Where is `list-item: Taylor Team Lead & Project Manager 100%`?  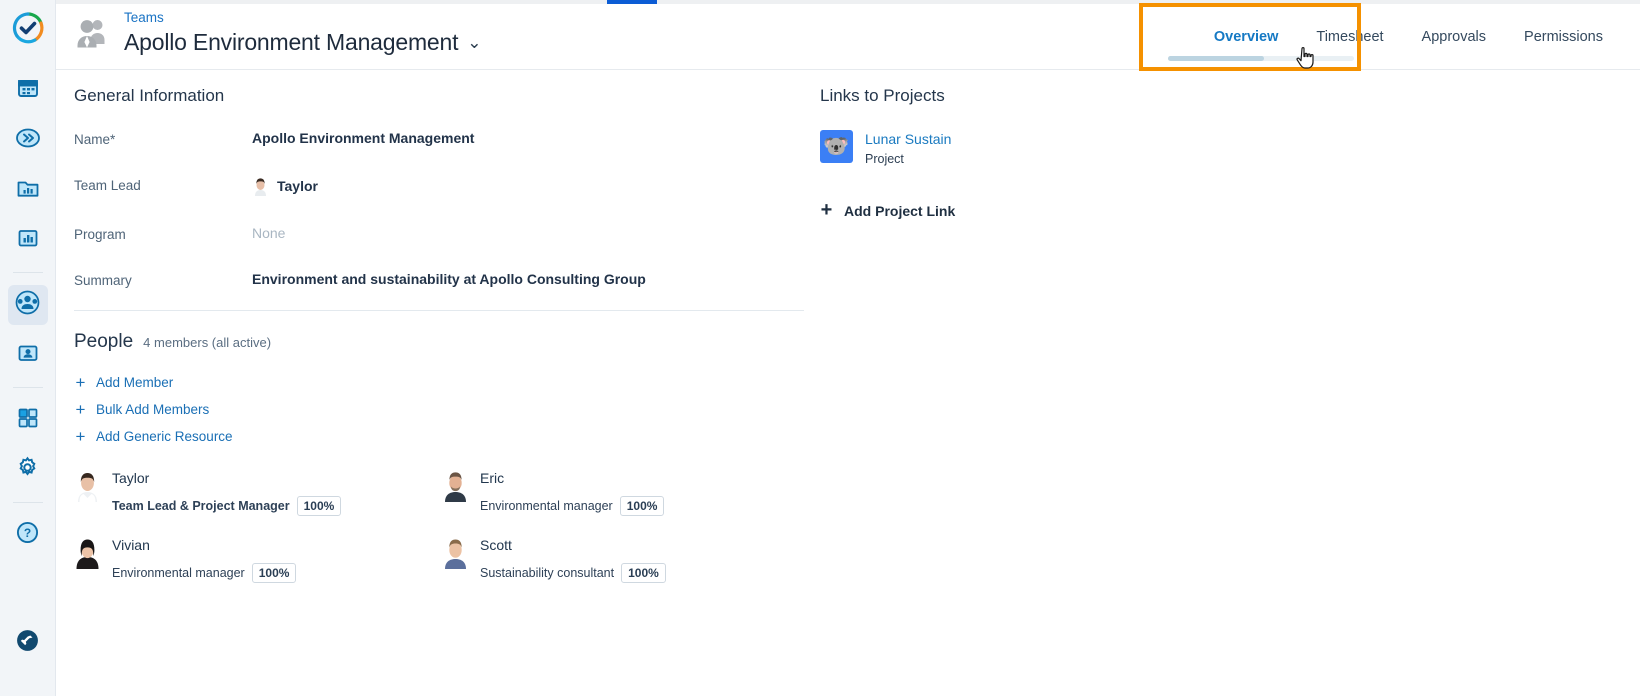 list-item: Taylor Team Lead & Project Manager 100% is located at coordinates (258, 492).